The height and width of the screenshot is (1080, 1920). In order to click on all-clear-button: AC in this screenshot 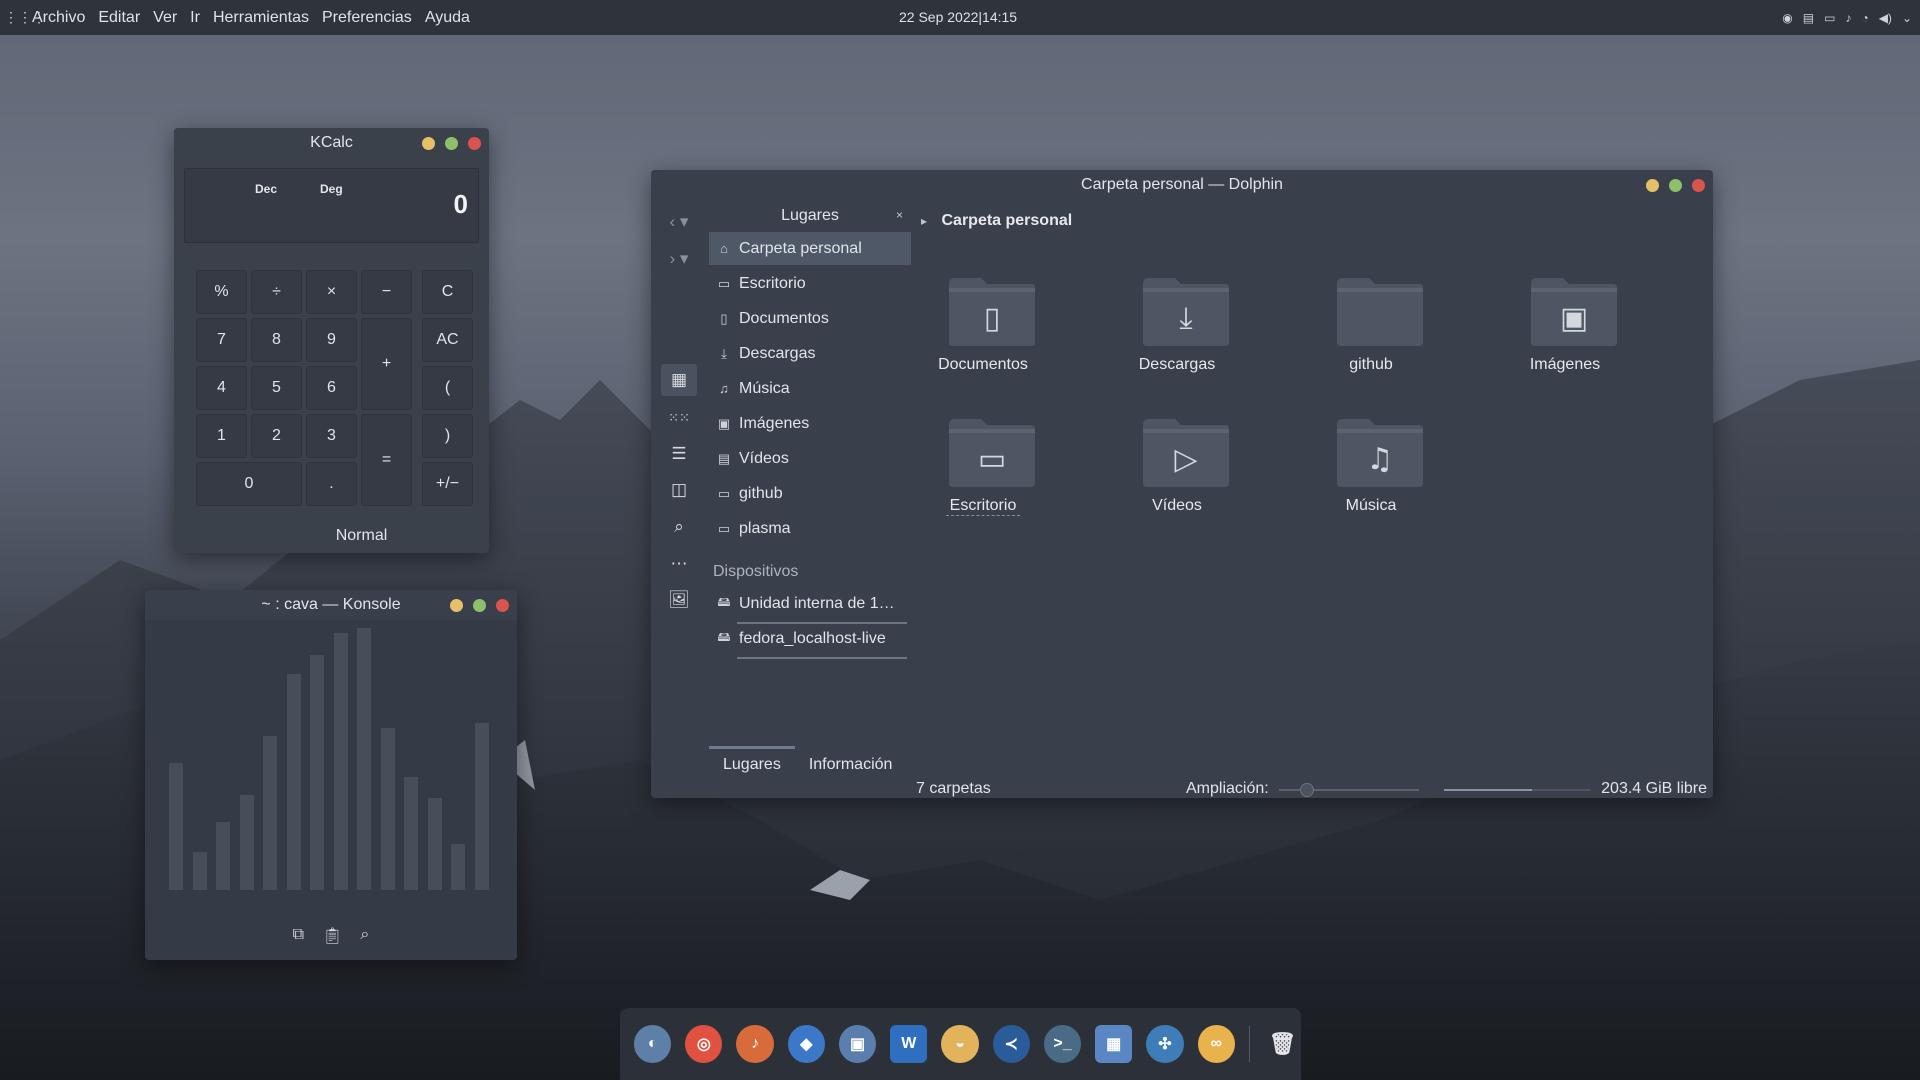, I will do `click(447, 340)`.